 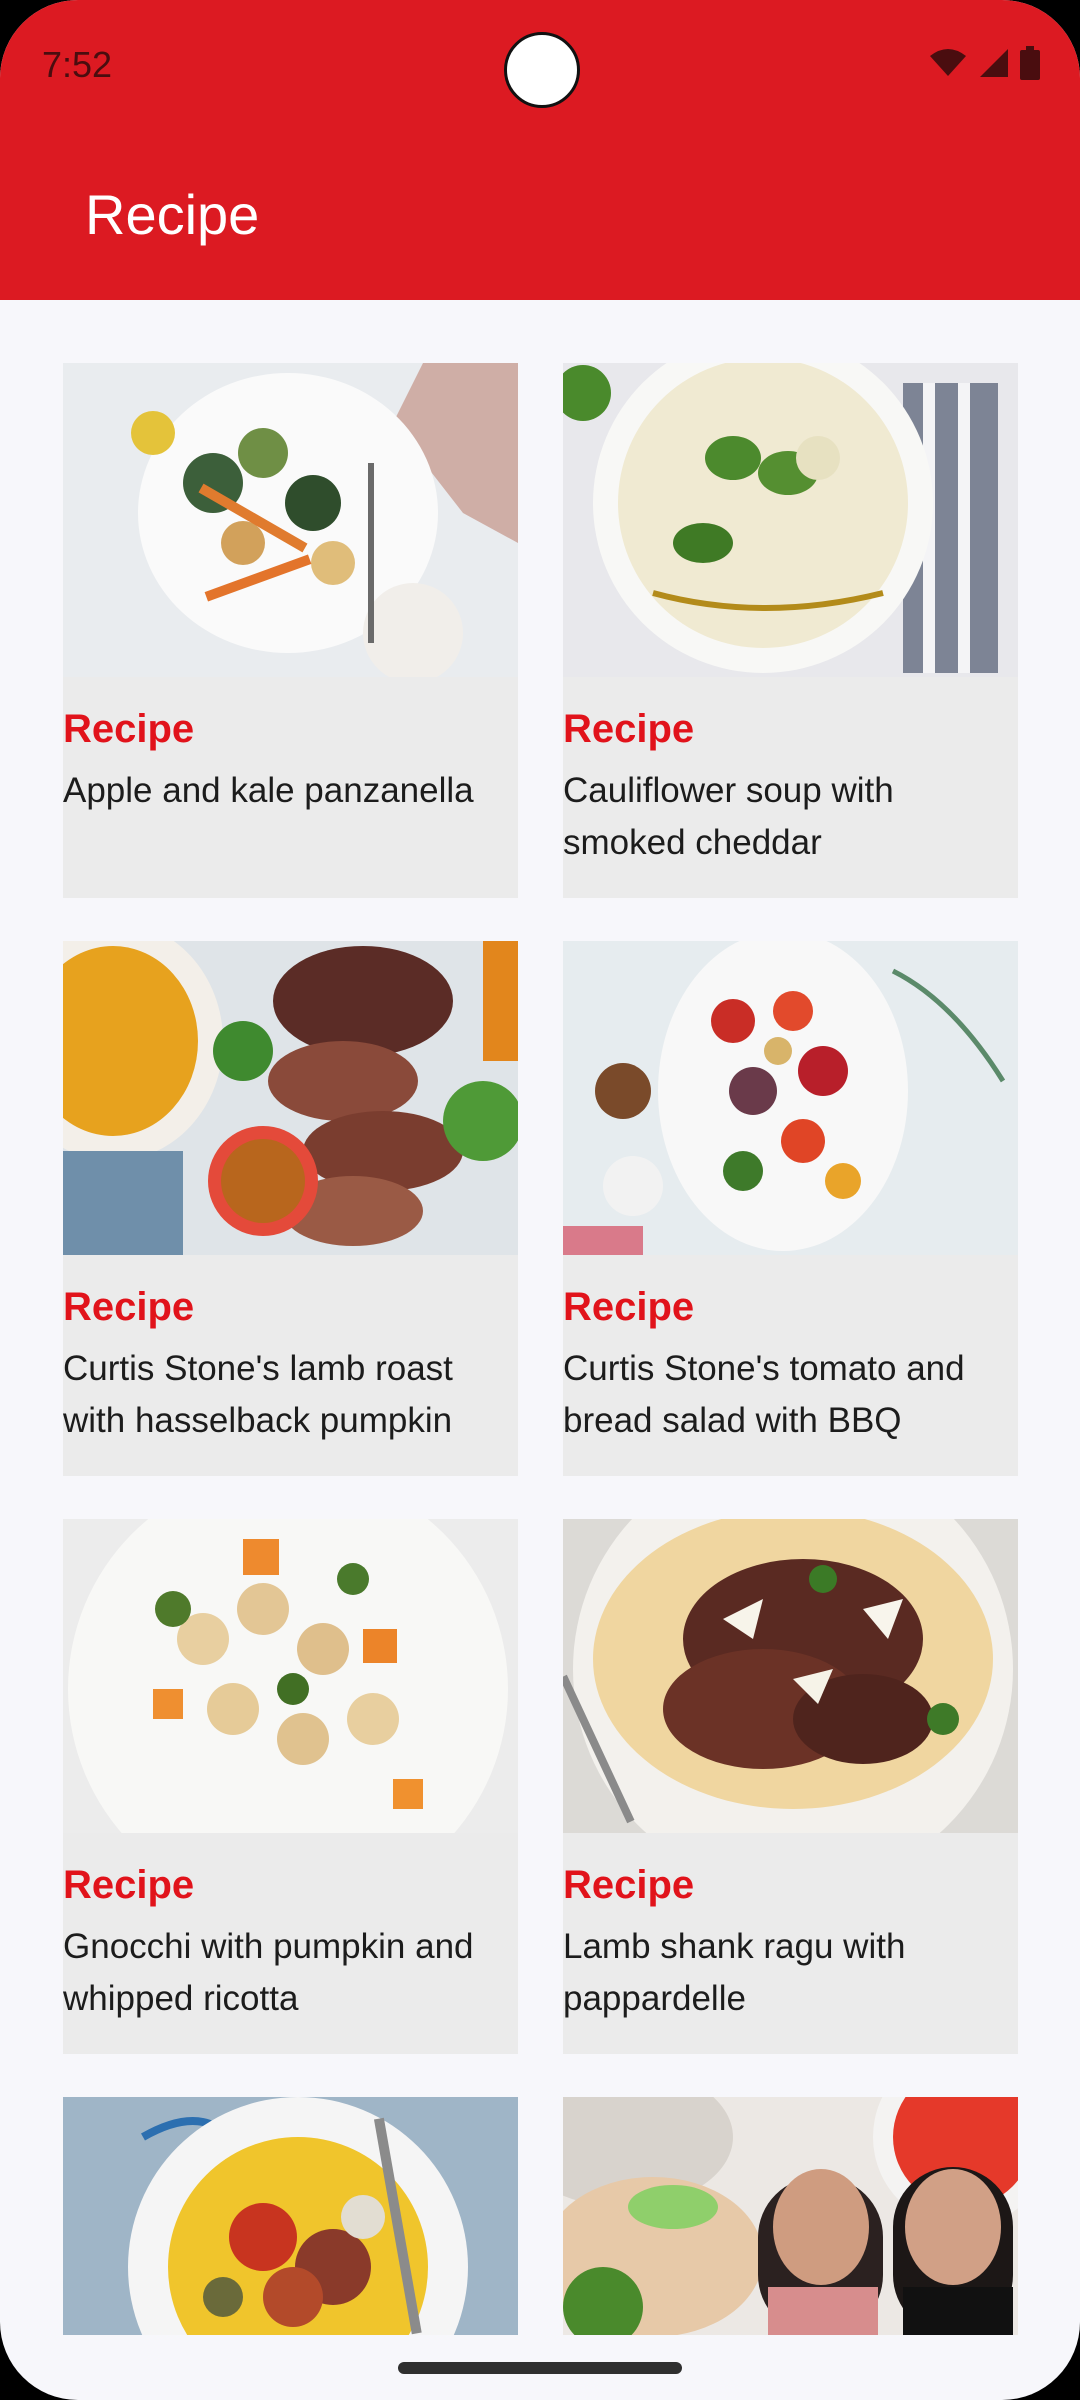 I want to click on battery-icon, so click(x=1030, y=63).